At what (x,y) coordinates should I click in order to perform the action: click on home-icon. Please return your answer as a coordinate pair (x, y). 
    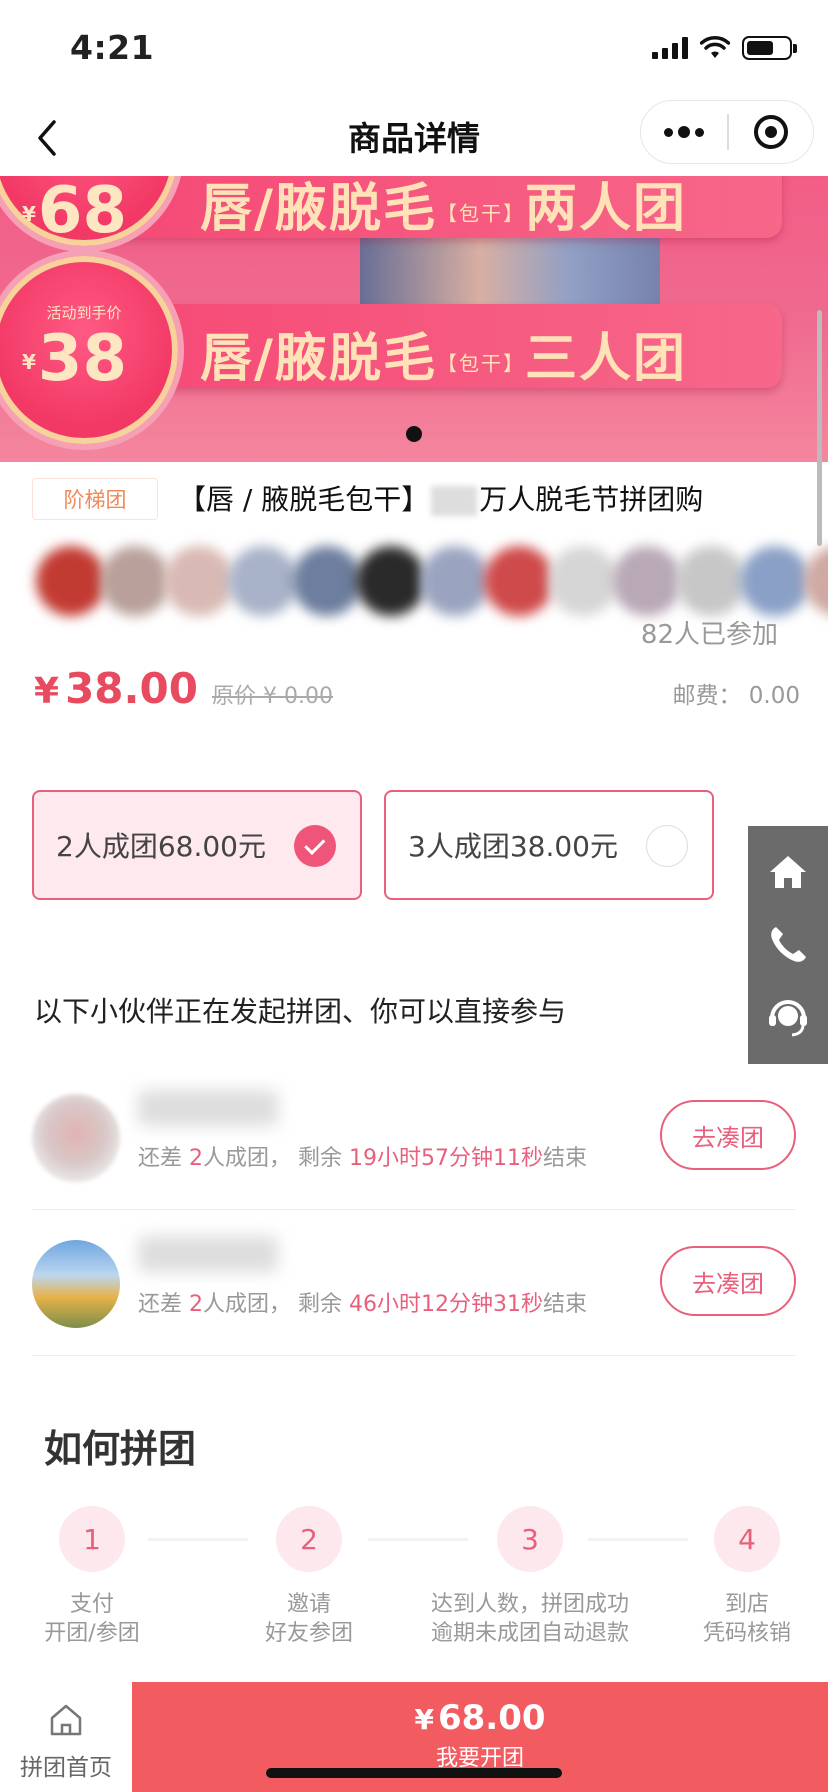
    Looking at the image, I should click on (788, 872).